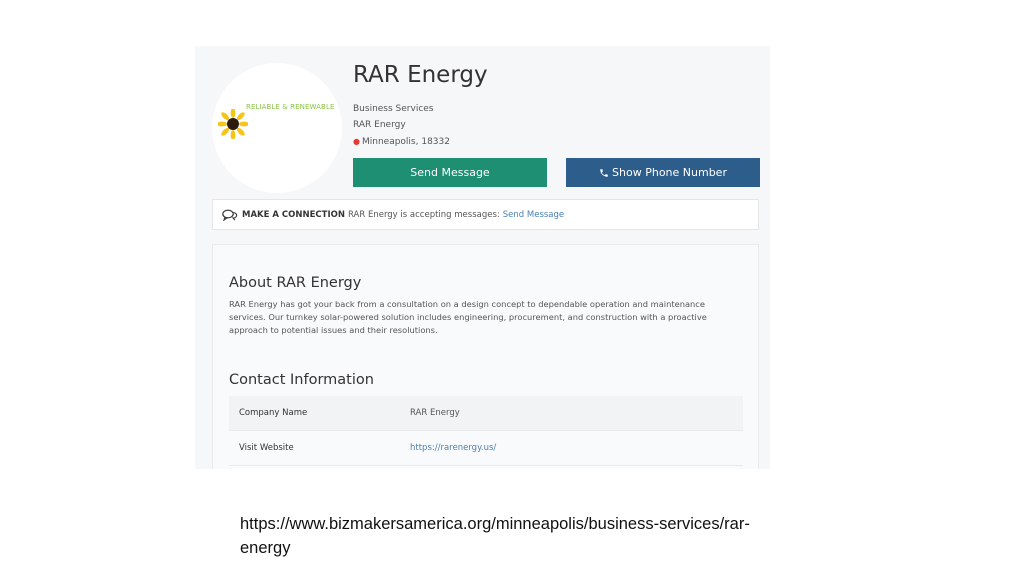 The width and height of the screenshot is (1024, 576). I want to click on business-company: RAR Energy, so click(379, 125).